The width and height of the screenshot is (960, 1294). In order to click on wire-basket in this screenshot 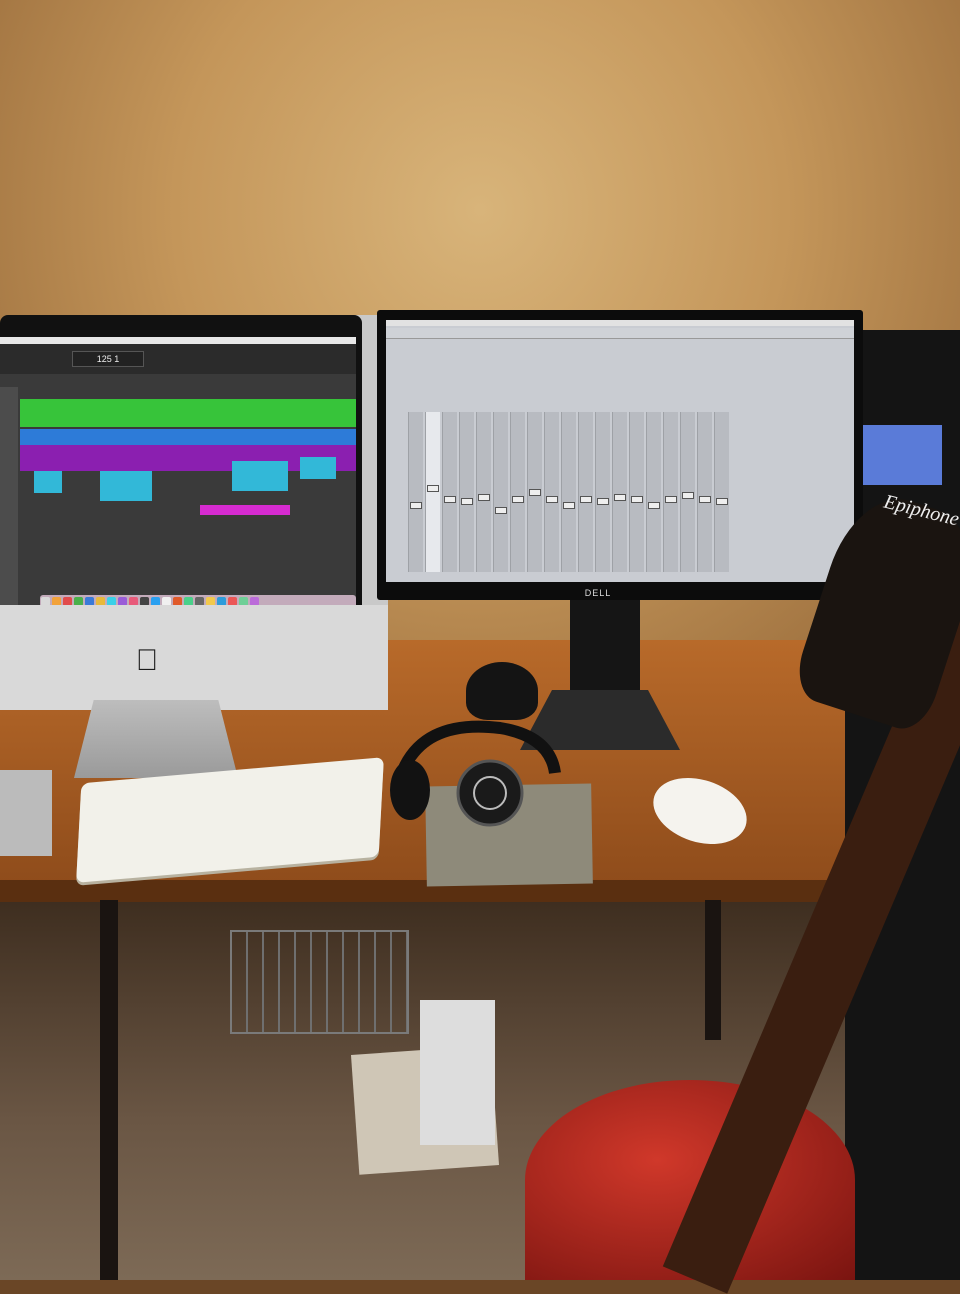, I will do `click(319, 982)`.